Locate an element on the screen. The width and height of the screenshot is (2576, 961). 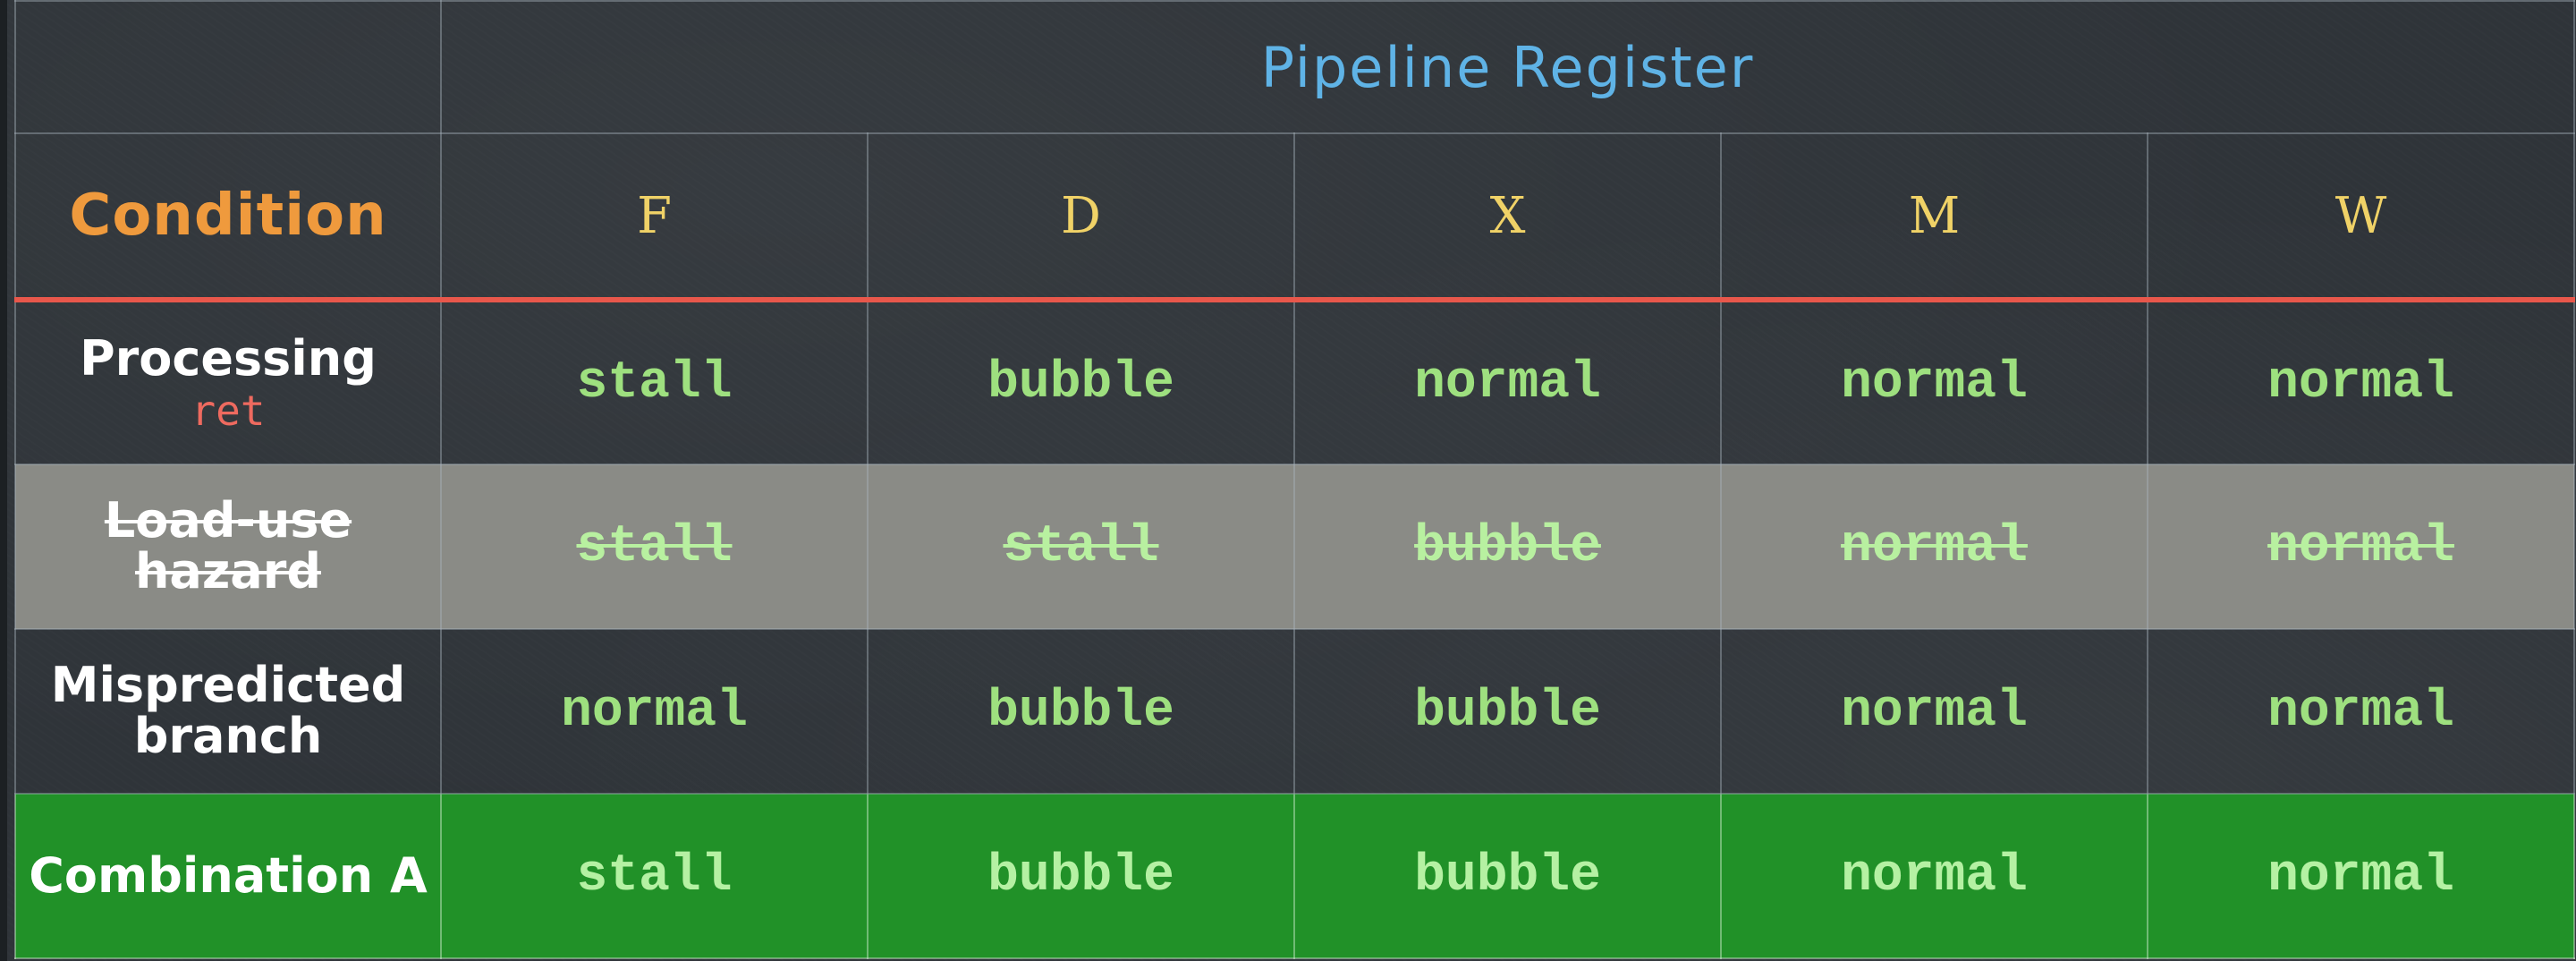
condition-label: Mispredicted branch is located at coordinates (228, 710).